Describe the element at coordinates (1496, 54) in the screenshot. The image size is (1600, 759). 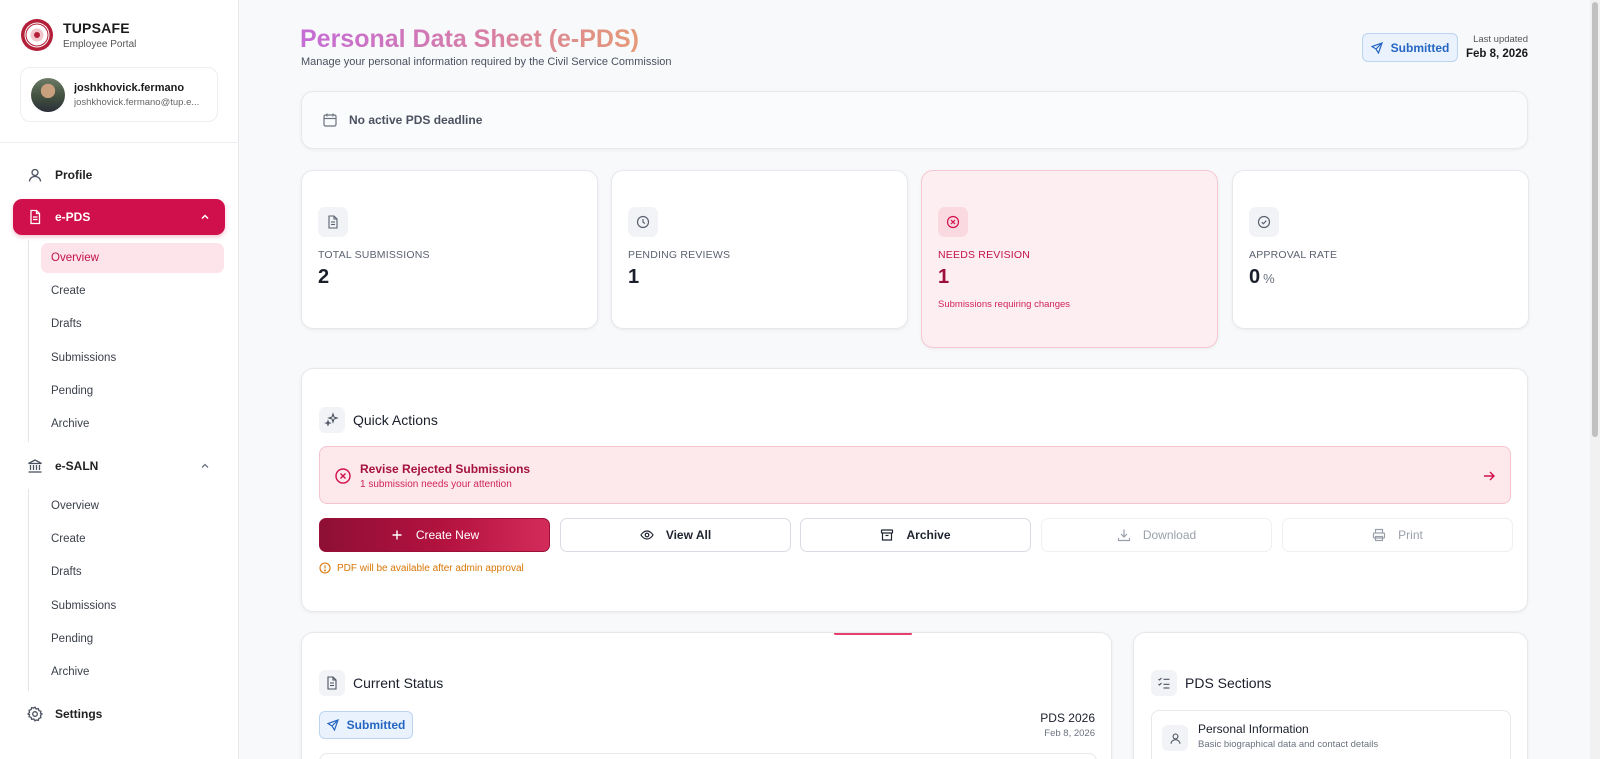
I see `last-updated-date: Feb 8, 2026` at that location.